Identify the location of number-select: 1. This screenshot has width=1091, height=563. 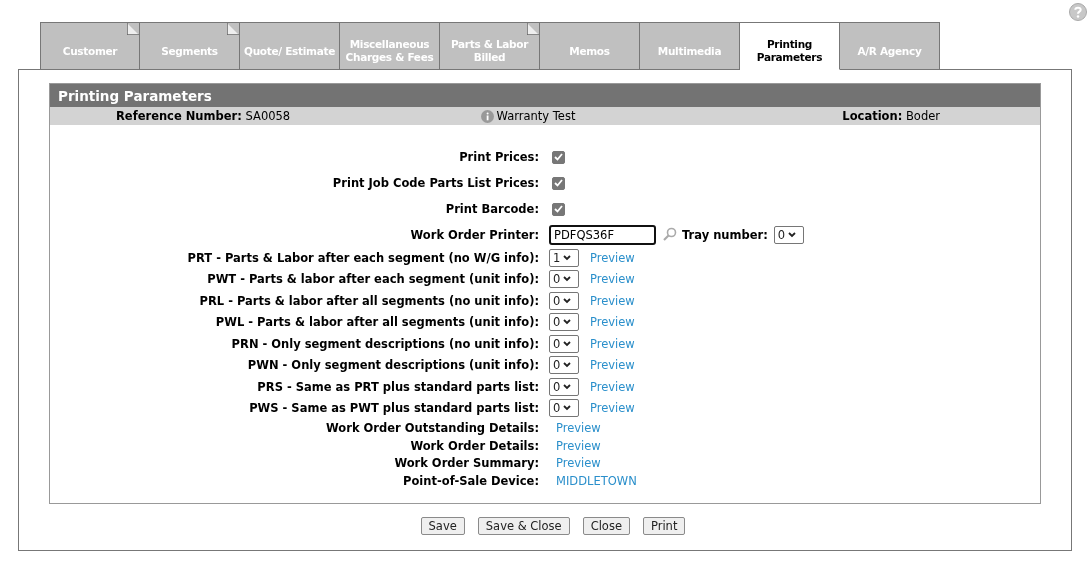
(564, 257).